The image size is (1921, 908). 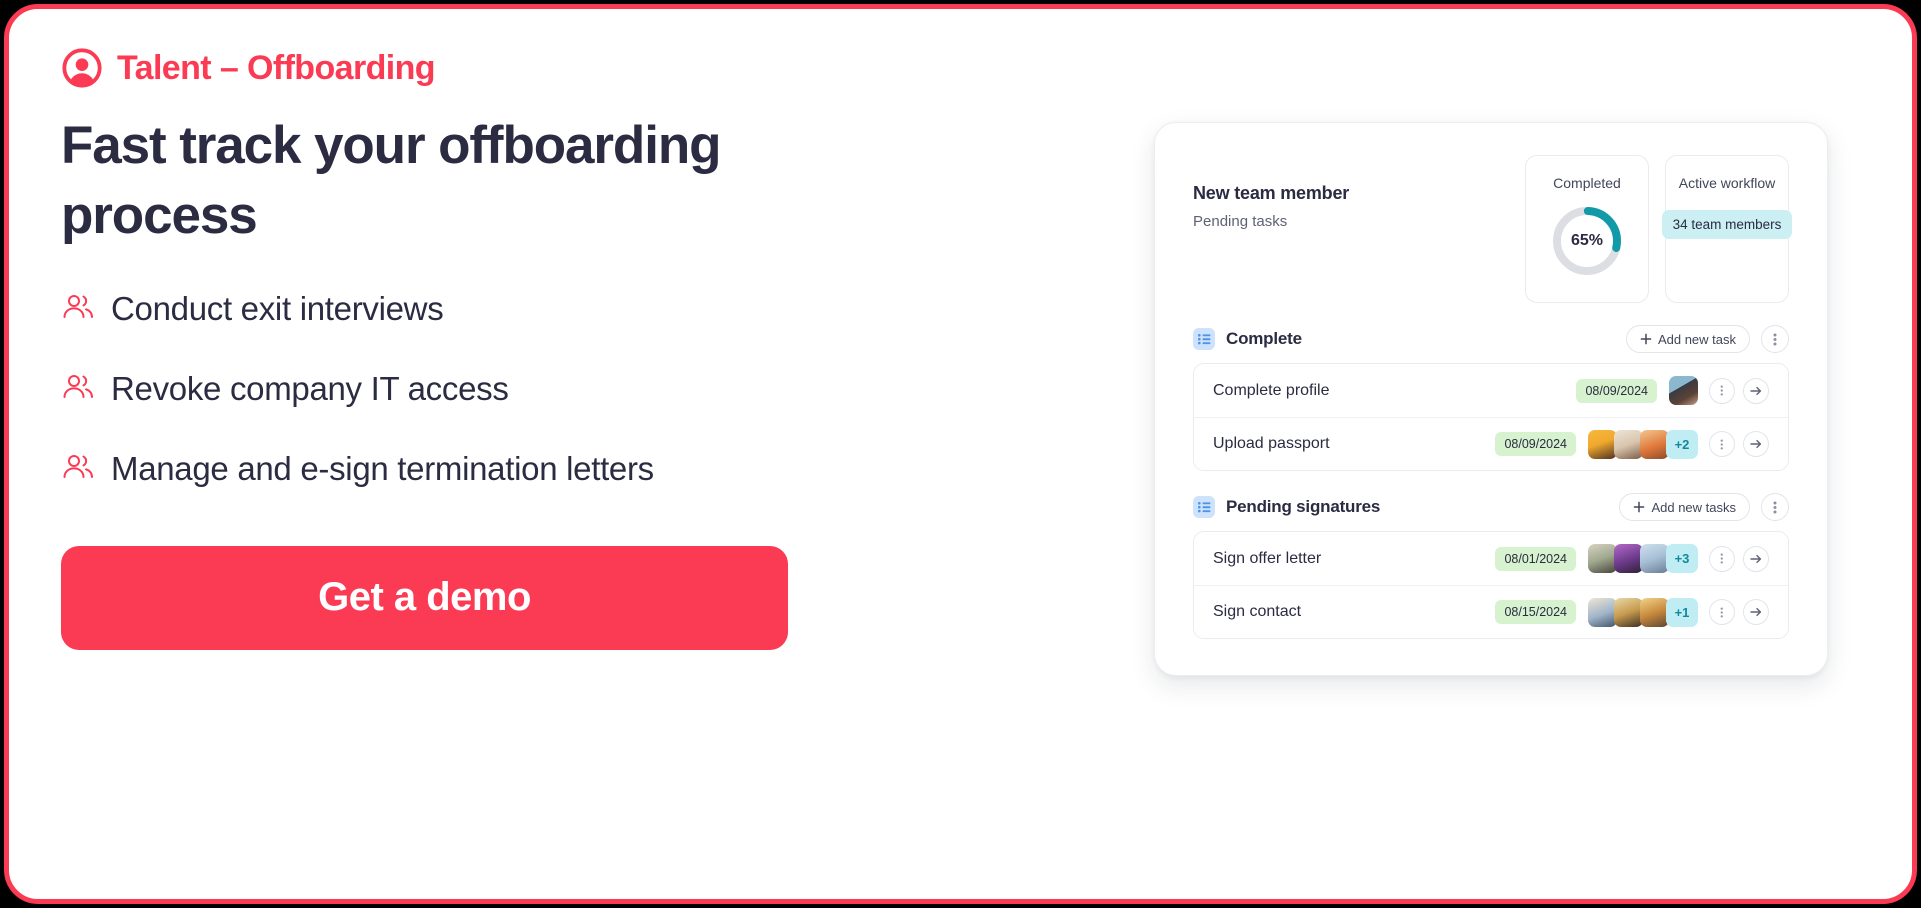 I want to click on team-members-badge: 34 team members, so click(x=1727, y=224).